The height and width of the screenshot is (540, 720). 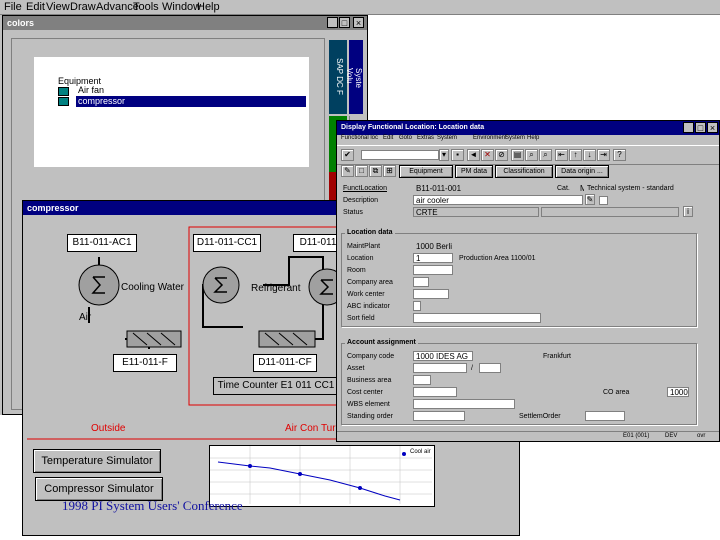 What do you see at coordinates (443, 356) in the screenshot?
I see `company-code-field: 1000 IDES AG` at bounding box center [443, 356].